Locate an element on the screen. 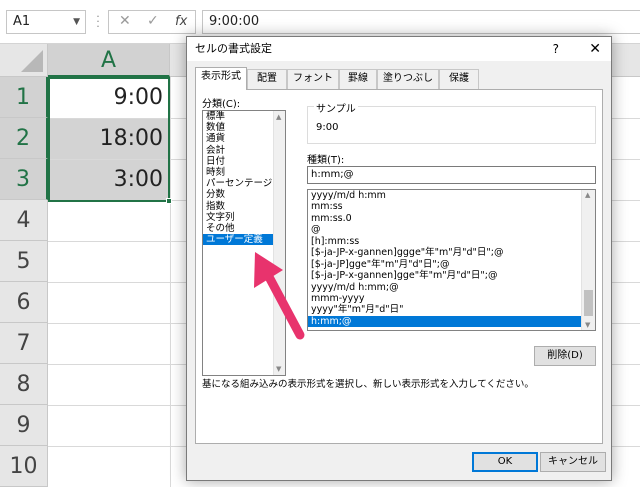 This screenshot has height=487, width=640. column-header-a: A is located at coordinates (109, 60).